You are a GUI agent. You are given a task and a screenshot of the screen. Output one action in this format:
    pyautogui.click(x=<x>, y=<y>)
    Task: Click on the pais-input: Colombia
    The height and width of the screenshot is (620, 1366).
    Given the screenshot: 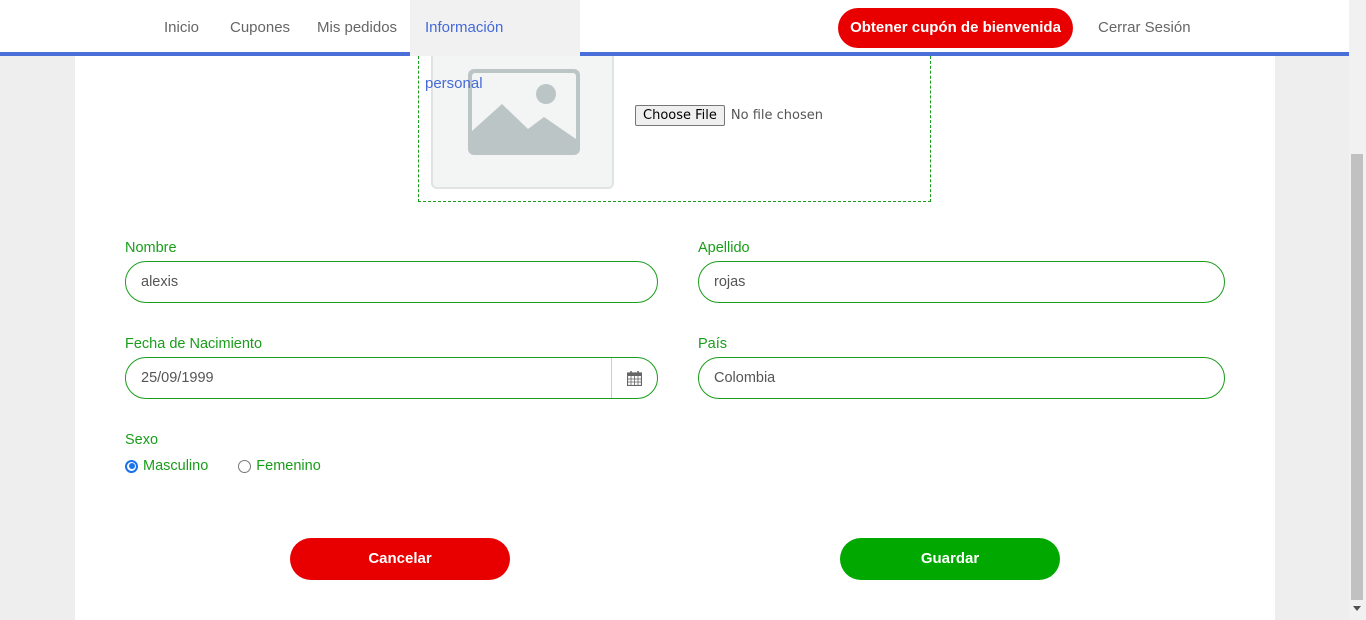 What is the action you would take?
    pyautogui.click(x=961, y=378)
    